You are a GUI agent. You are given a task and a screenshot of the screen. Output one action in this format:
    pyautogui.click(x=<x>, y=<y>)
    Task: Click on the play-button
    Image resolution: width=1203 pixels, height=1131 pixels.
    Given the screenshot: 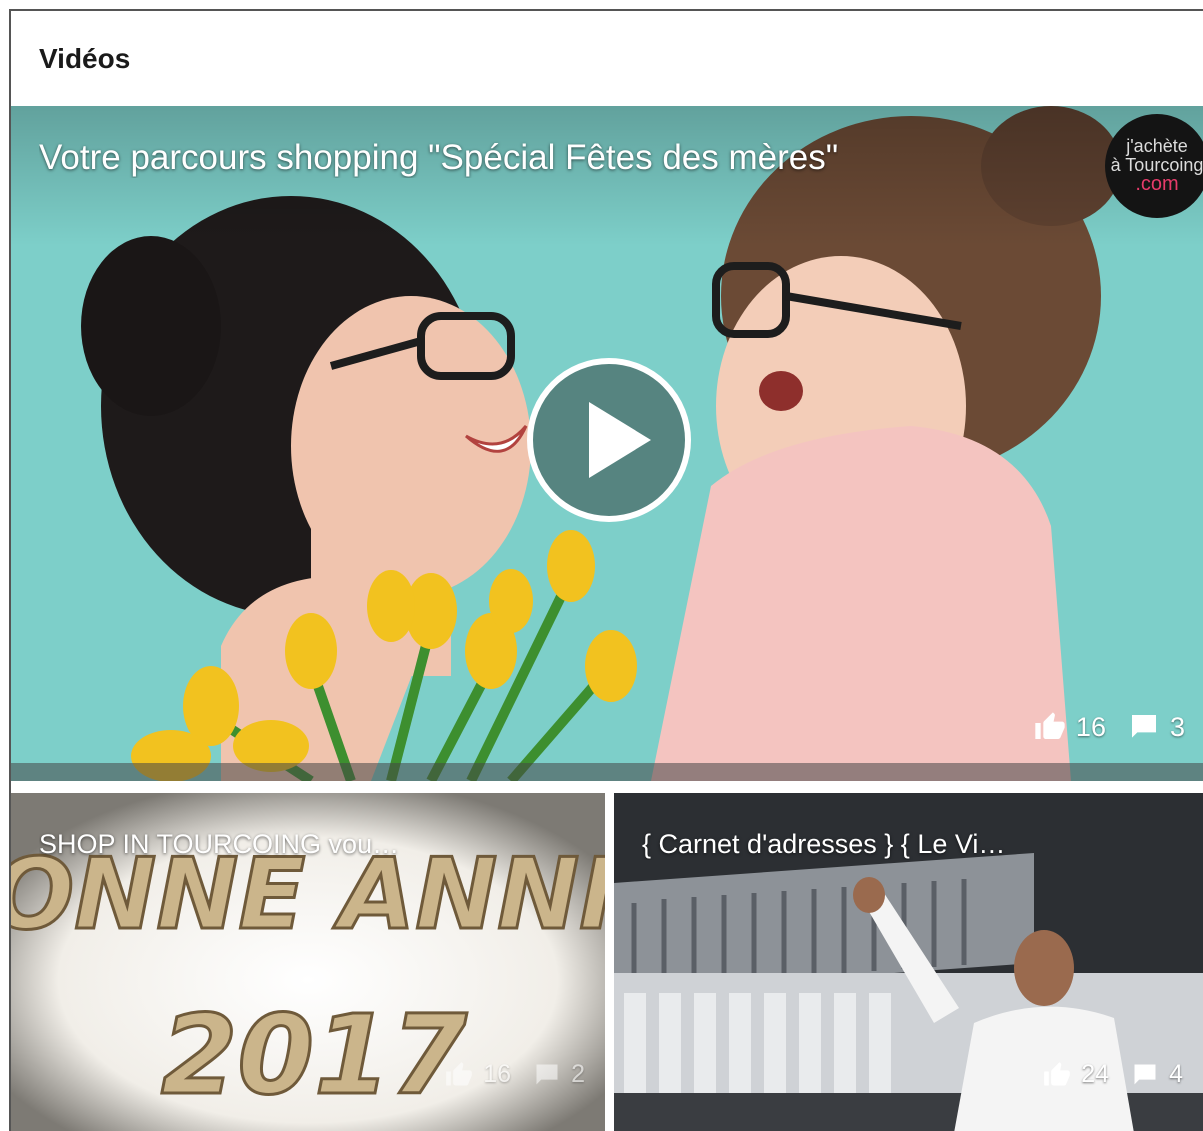 What is the action you would take?
    pyautogui.click(x=609, y=440)
    